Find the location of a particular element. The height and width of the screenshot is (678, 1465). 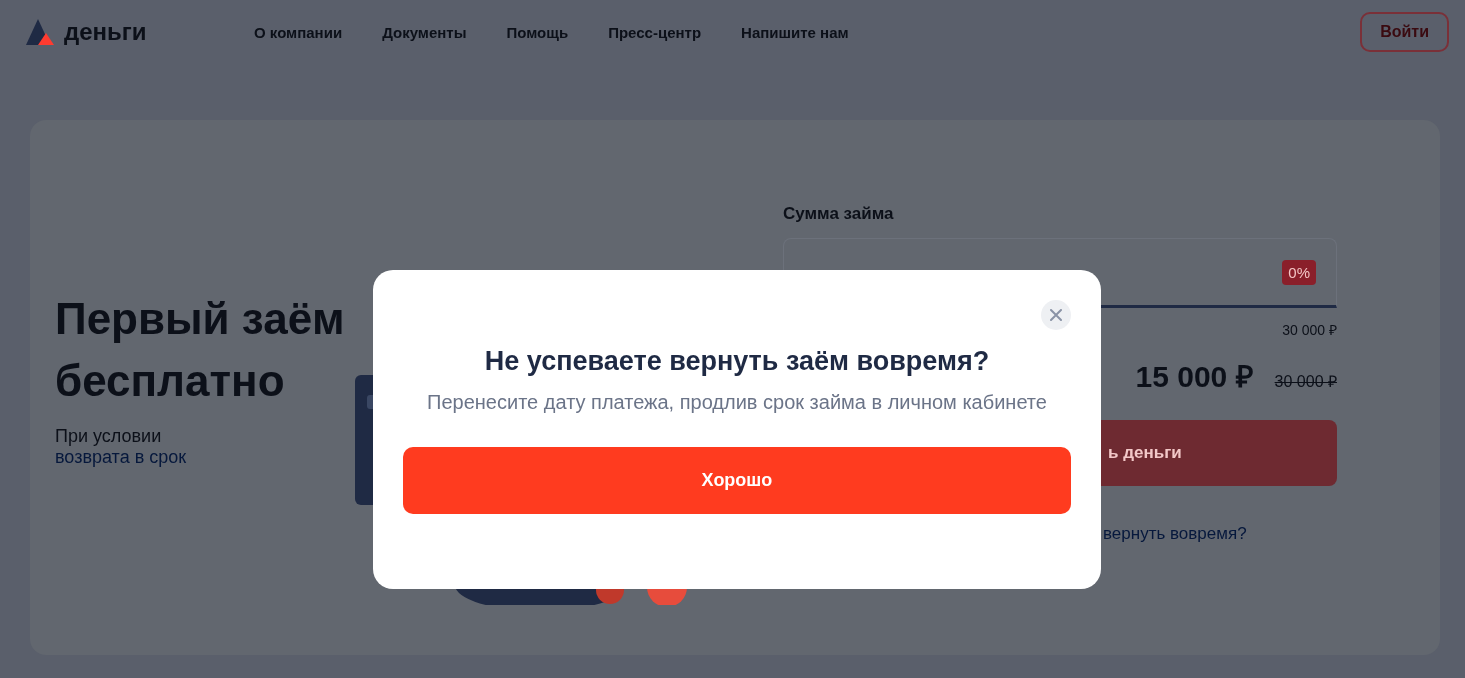

dialog-title: Не успеваете вернуть заём вовремя? is located at coordinates (737, 361).